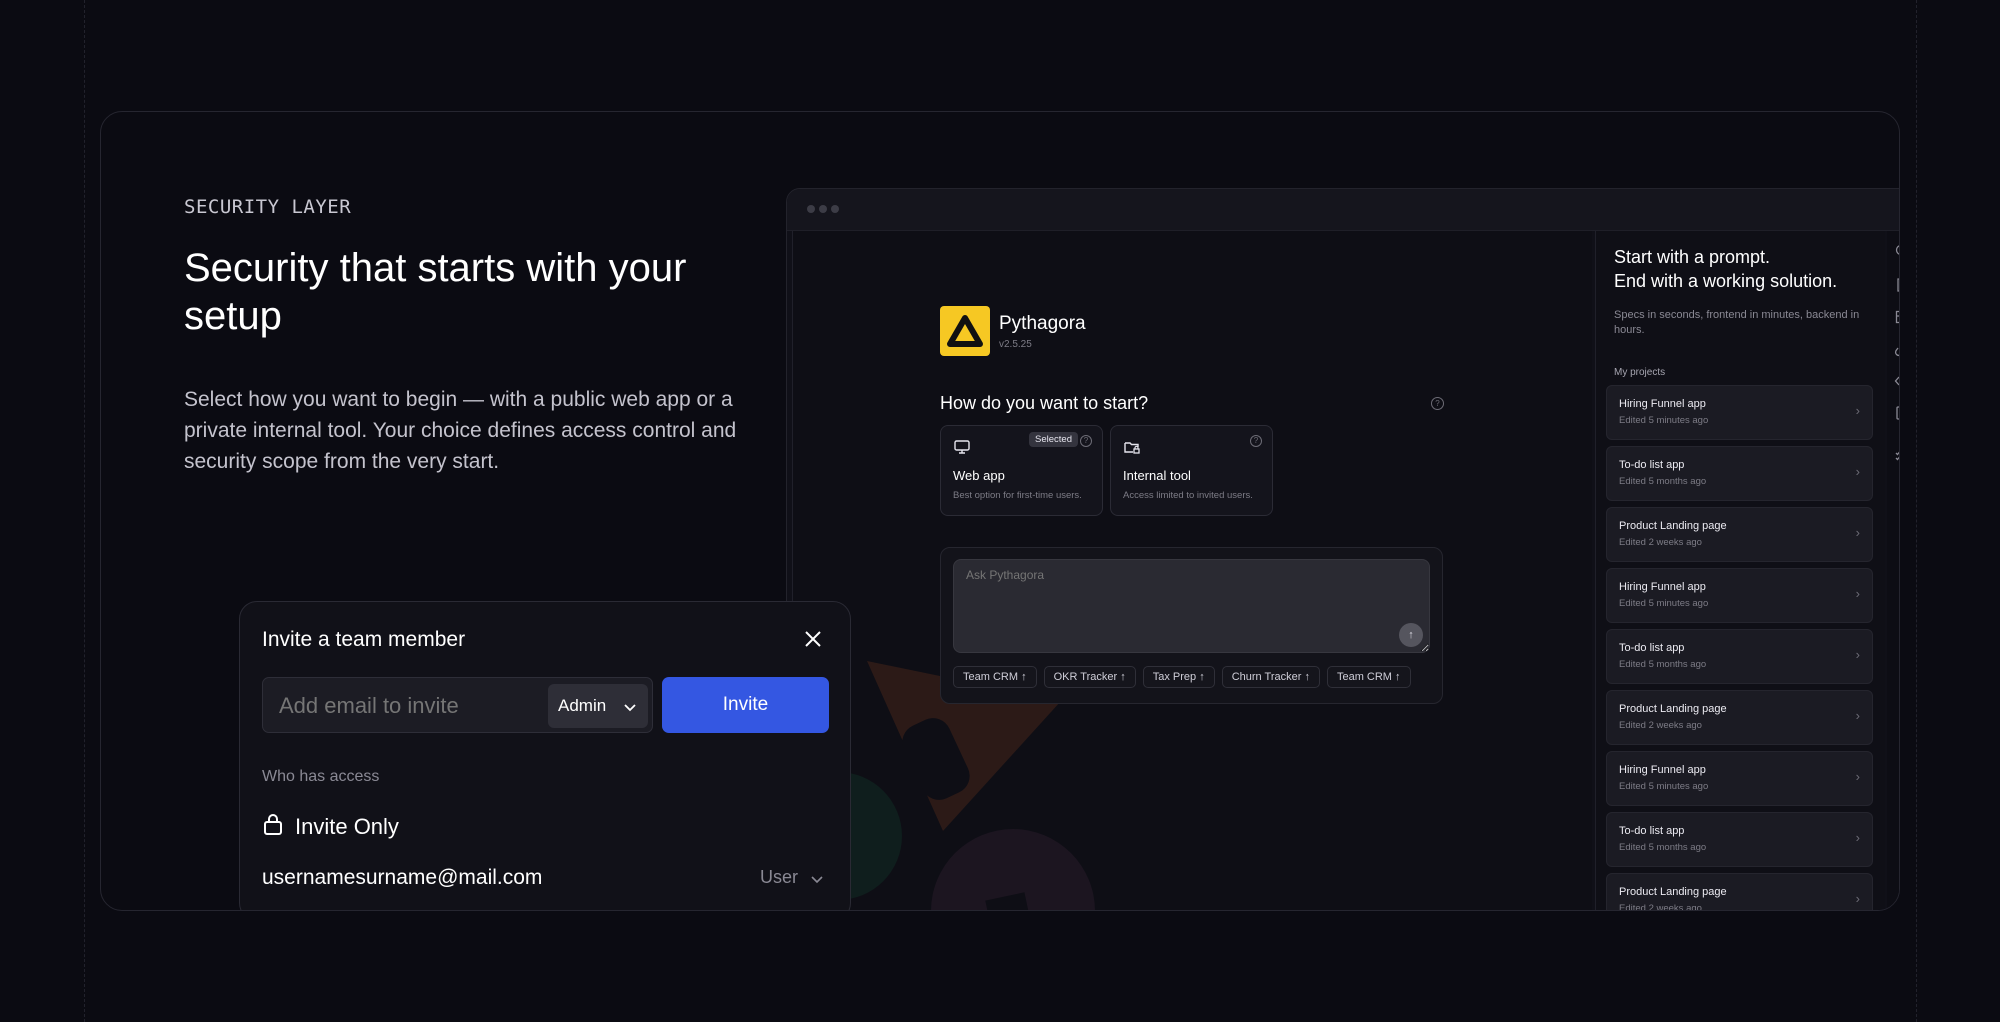  Describe the element at coordinates (582, 705) in the screenshot. I see `role-label: Admin` at that location.